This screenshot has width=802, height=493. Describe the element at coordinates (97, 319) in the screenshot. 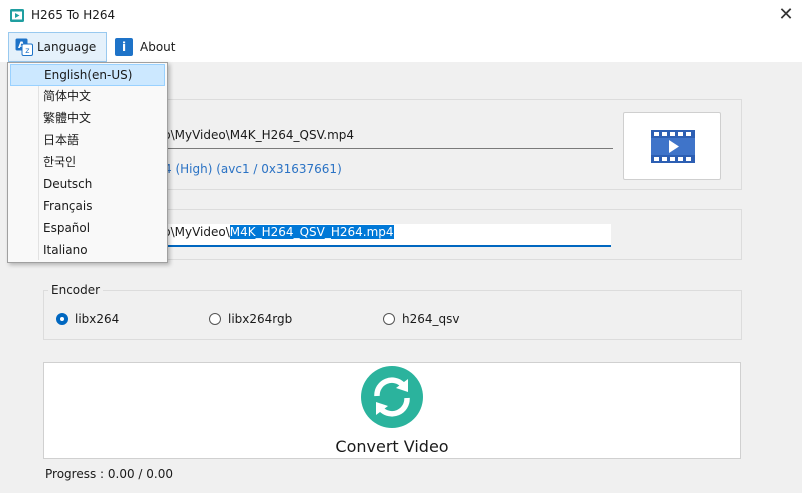

I see `radio-libx264-label: libx264` at that location.